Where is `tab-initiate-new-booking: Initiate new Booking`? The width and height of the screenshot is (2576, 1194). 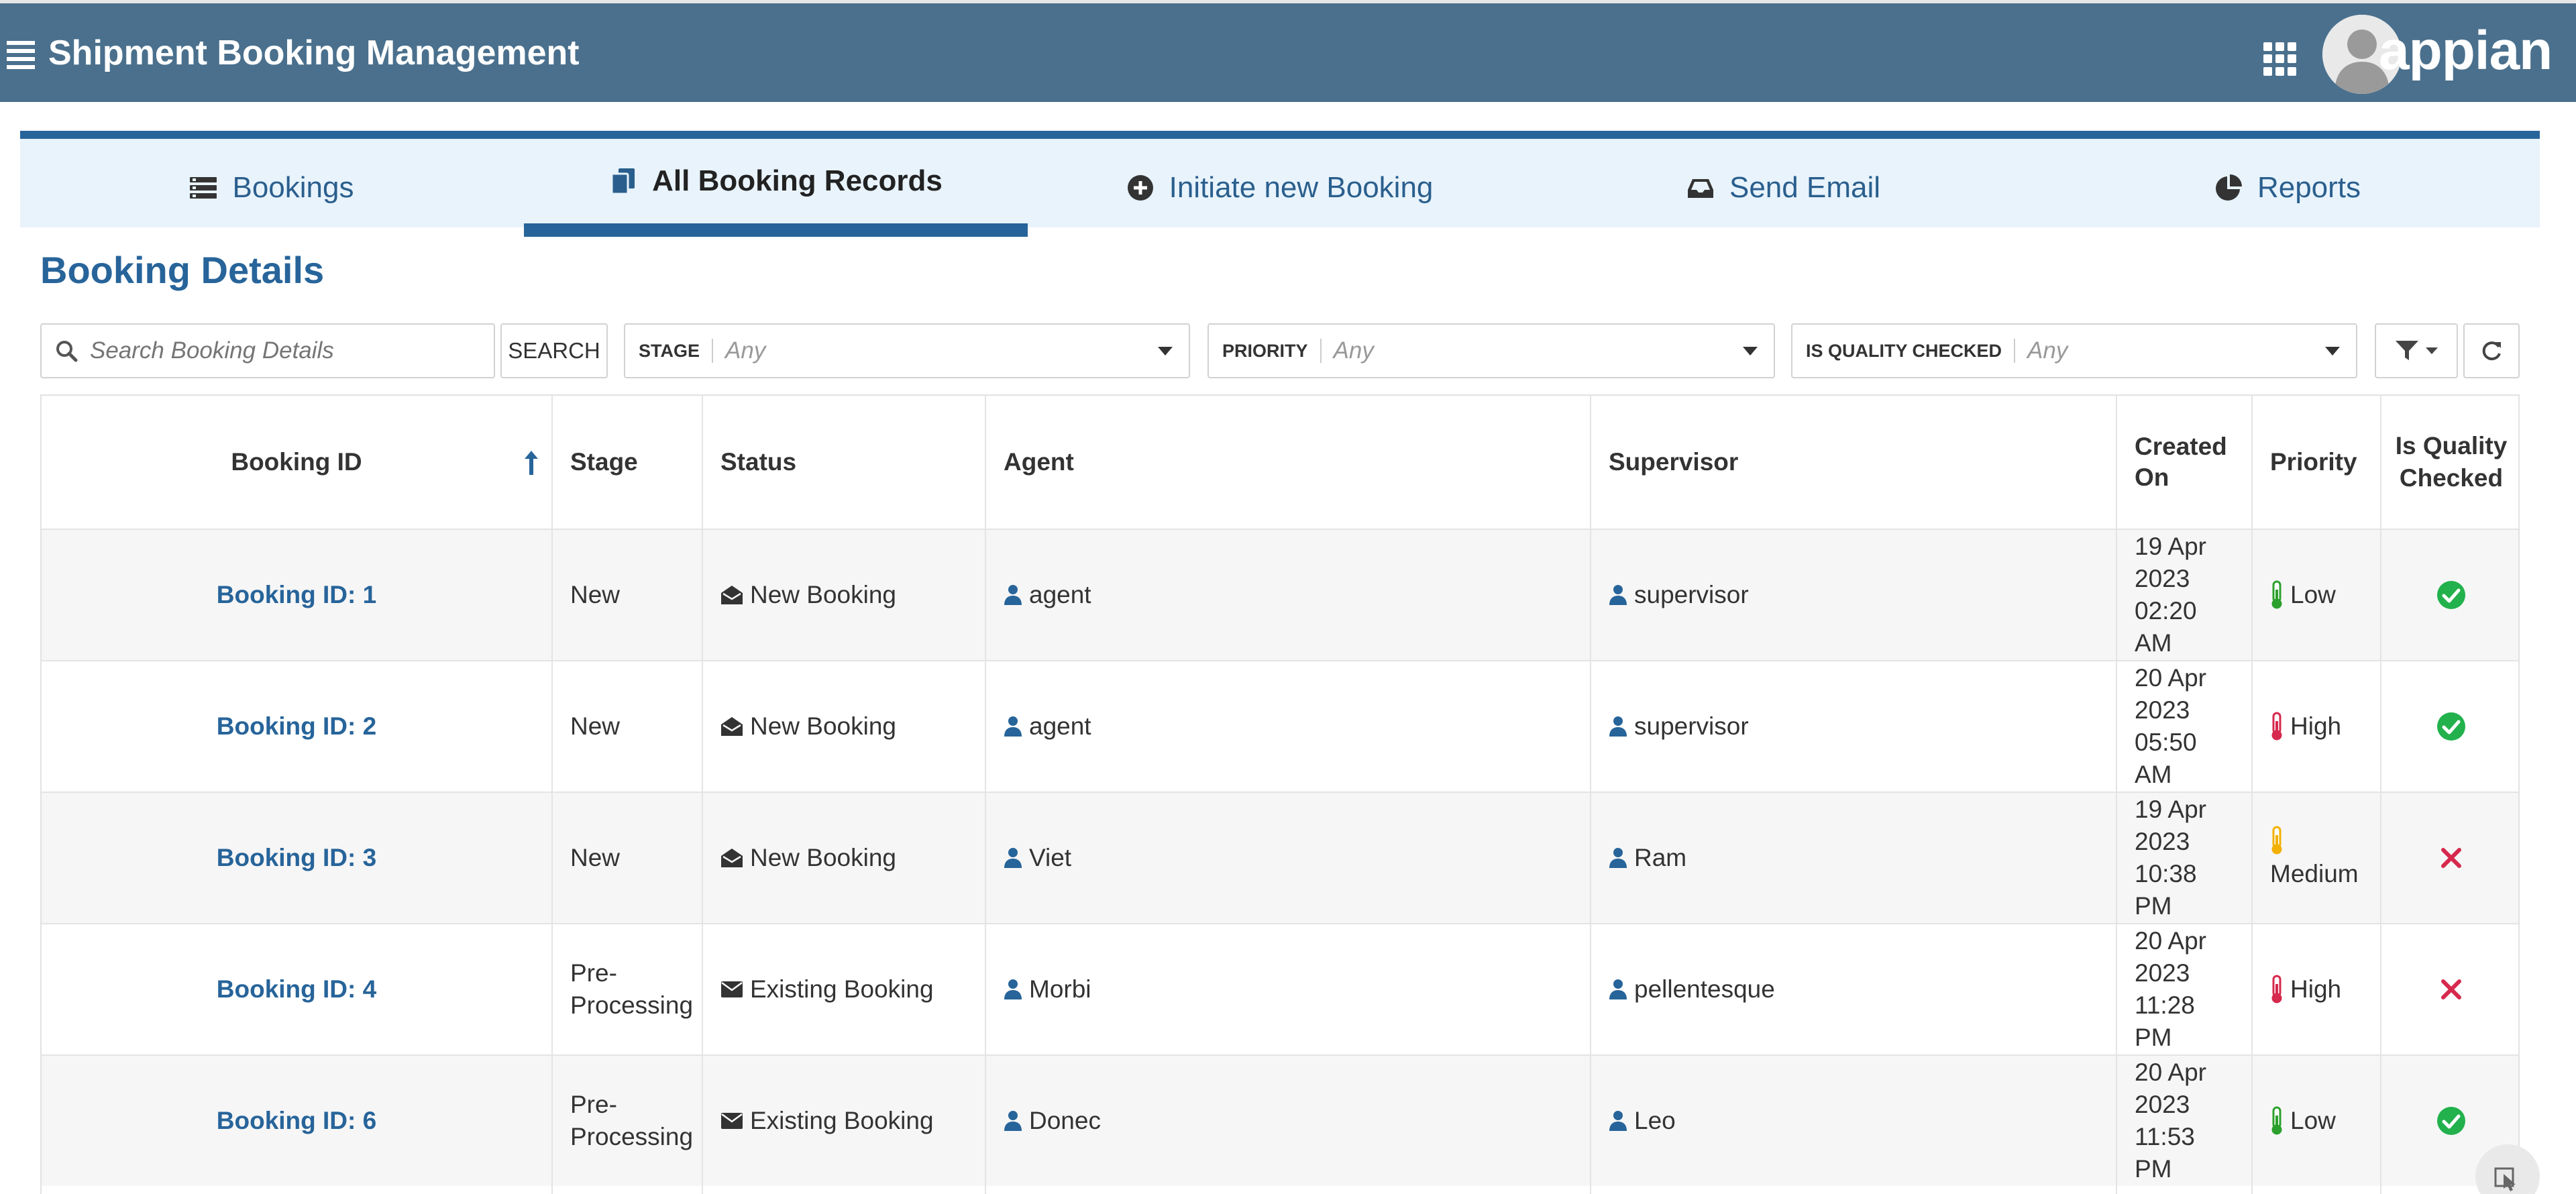
tab-initiate-new-booking: Initiate new Booking is located at coordinates (1280, 188).